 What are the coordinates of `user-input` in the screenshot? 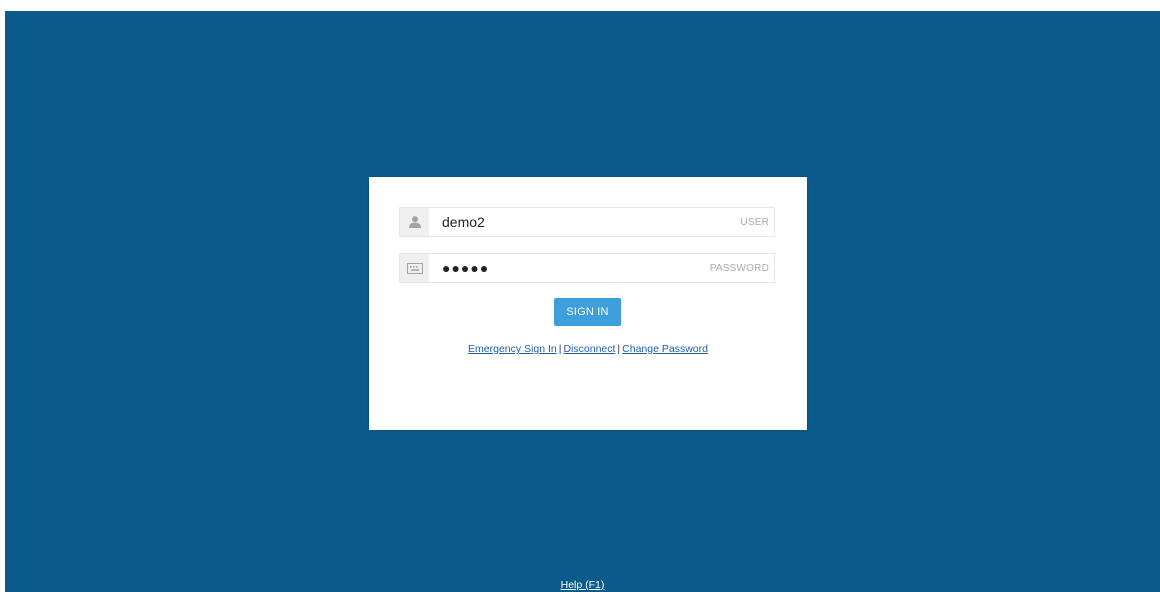 It's located at (585, 222).